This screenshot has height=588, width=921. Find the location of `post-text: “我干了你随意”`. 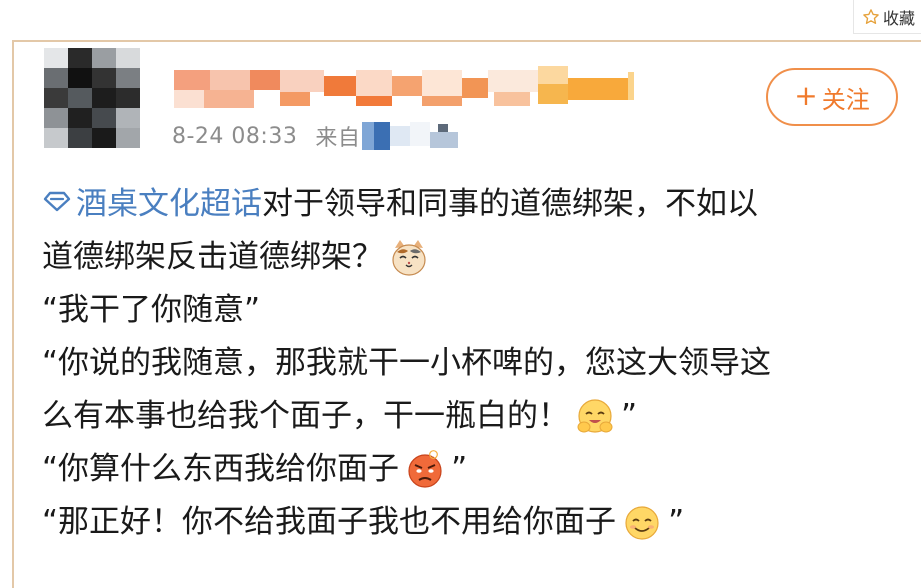

post-text: “我干了你随意” is located at coordinates (151, 310).